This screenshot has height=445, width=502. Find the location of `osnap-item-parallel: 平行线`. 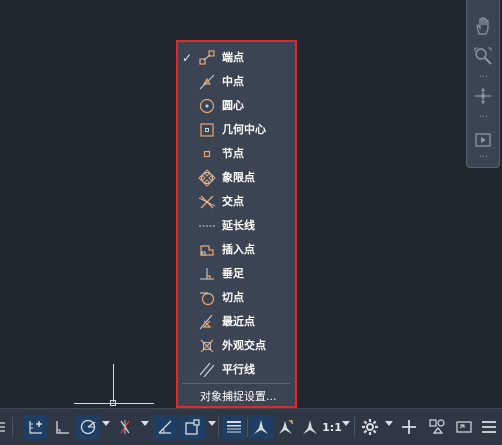

osnap-item-parallel: 平行线 is located at coordinates (236, 370).